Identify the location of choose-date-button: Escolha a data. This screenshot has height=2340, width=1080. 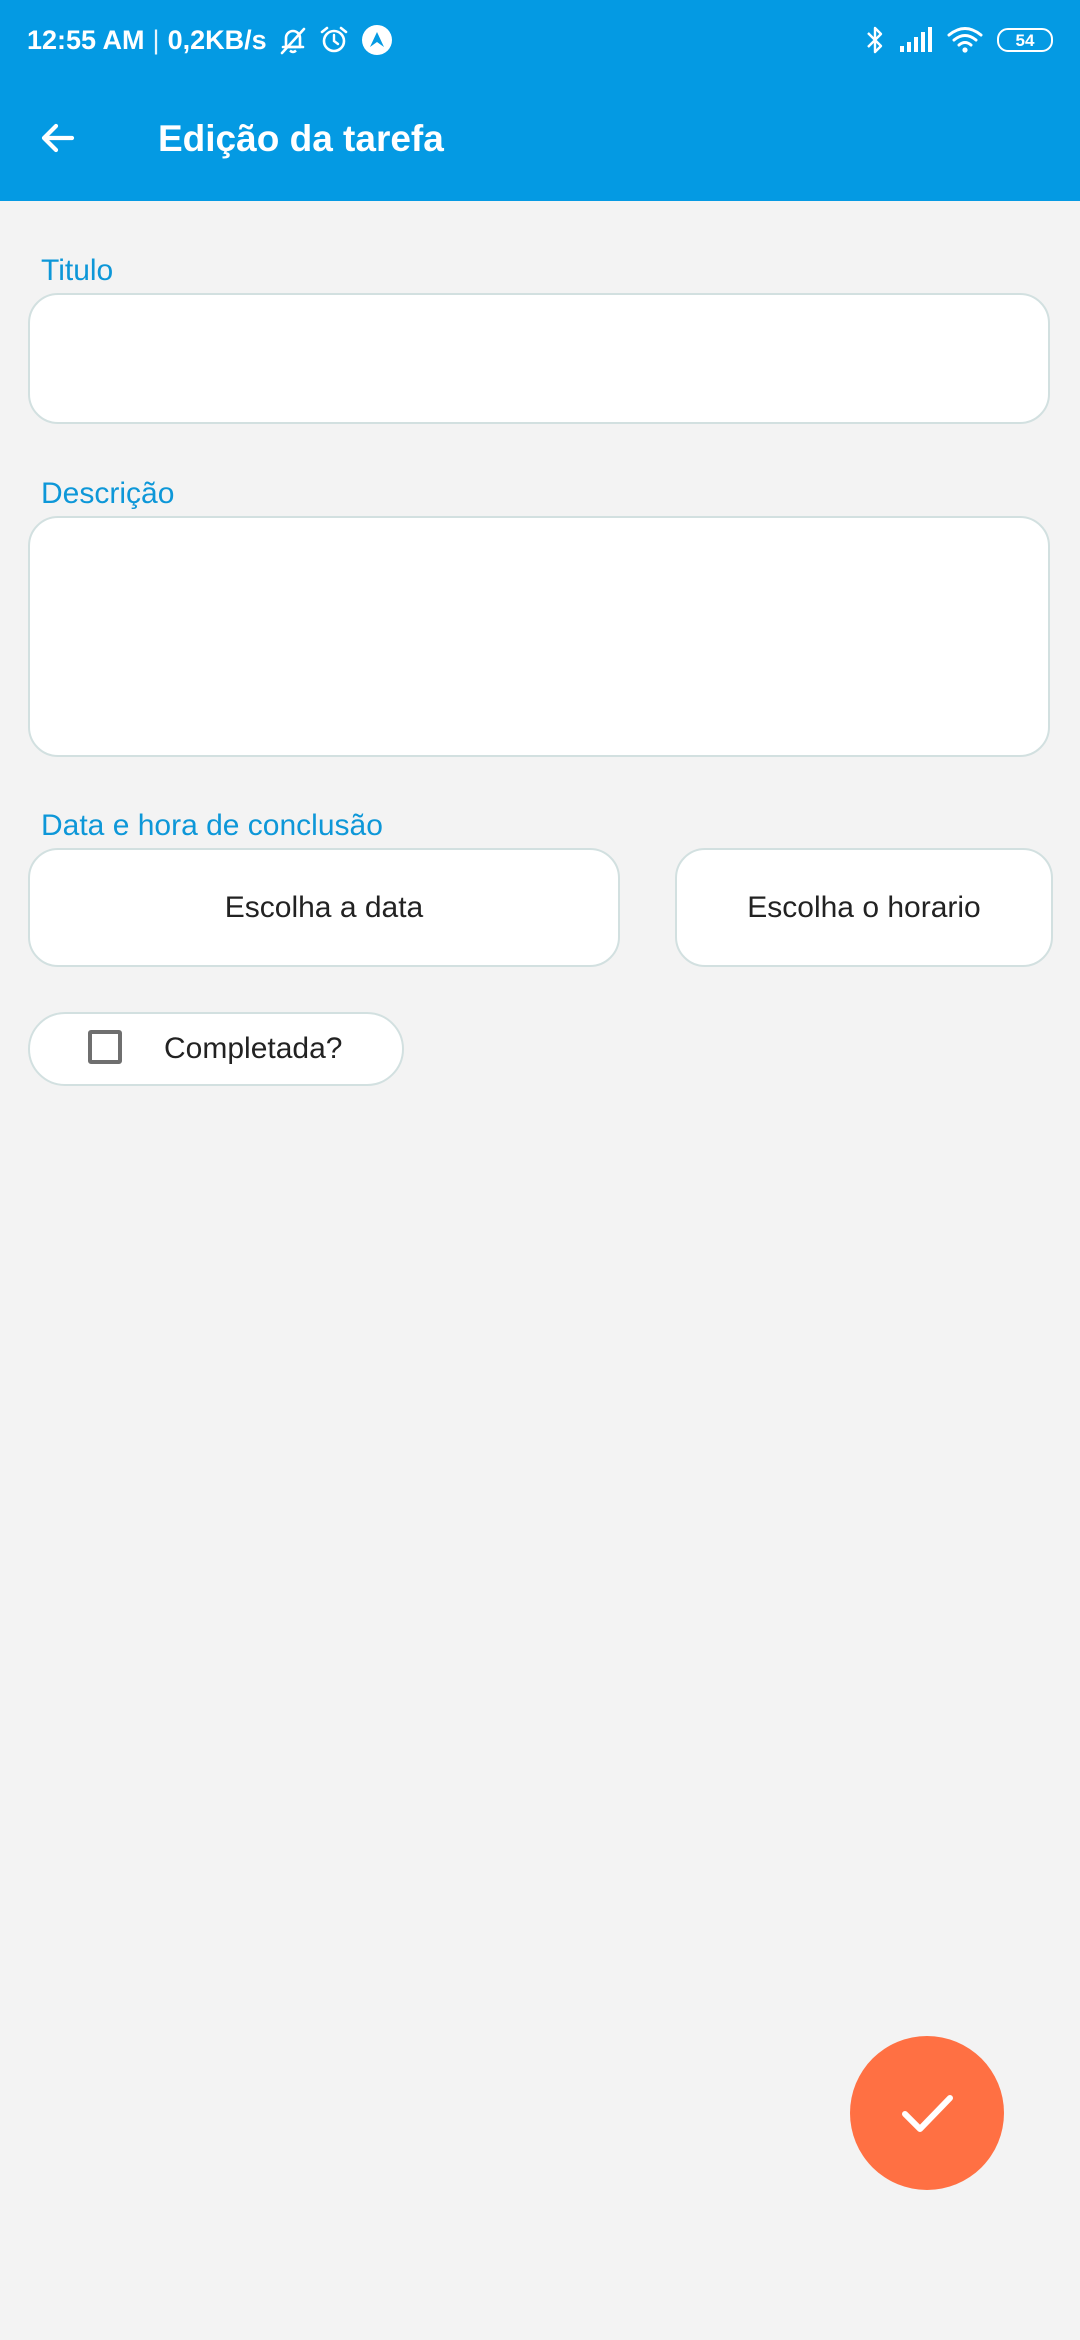
(324, 907).